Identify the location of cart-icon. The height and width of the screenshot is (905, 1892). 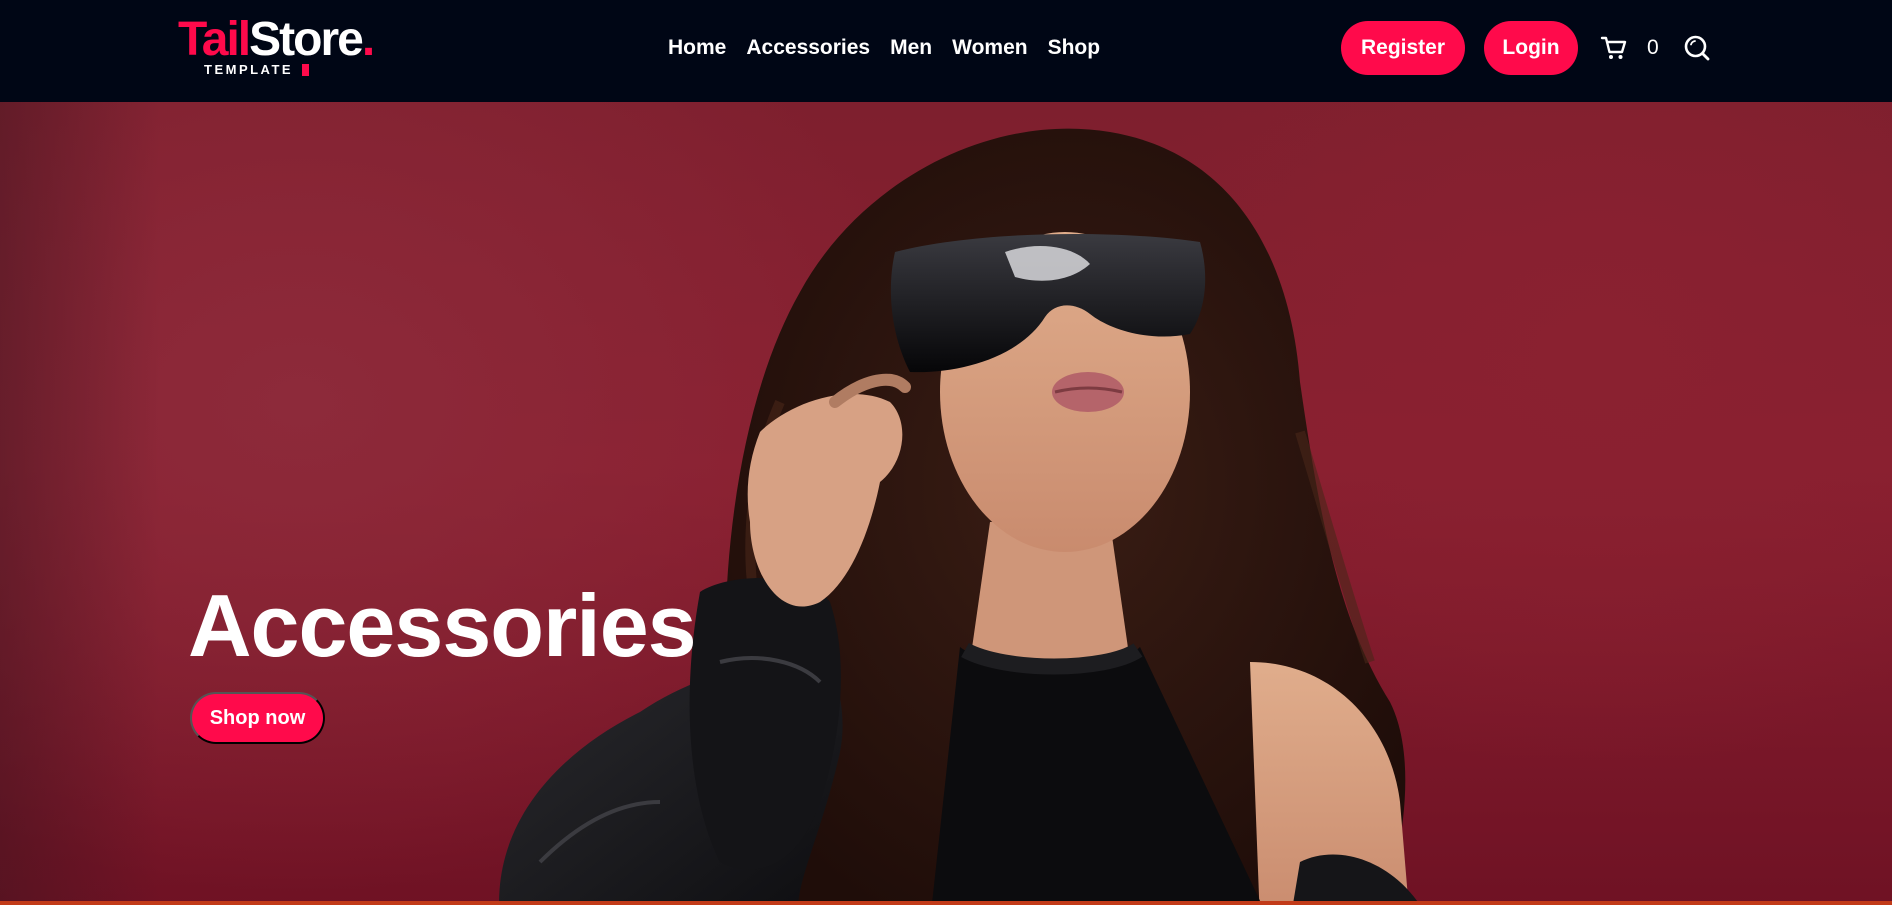
(1614, 48).